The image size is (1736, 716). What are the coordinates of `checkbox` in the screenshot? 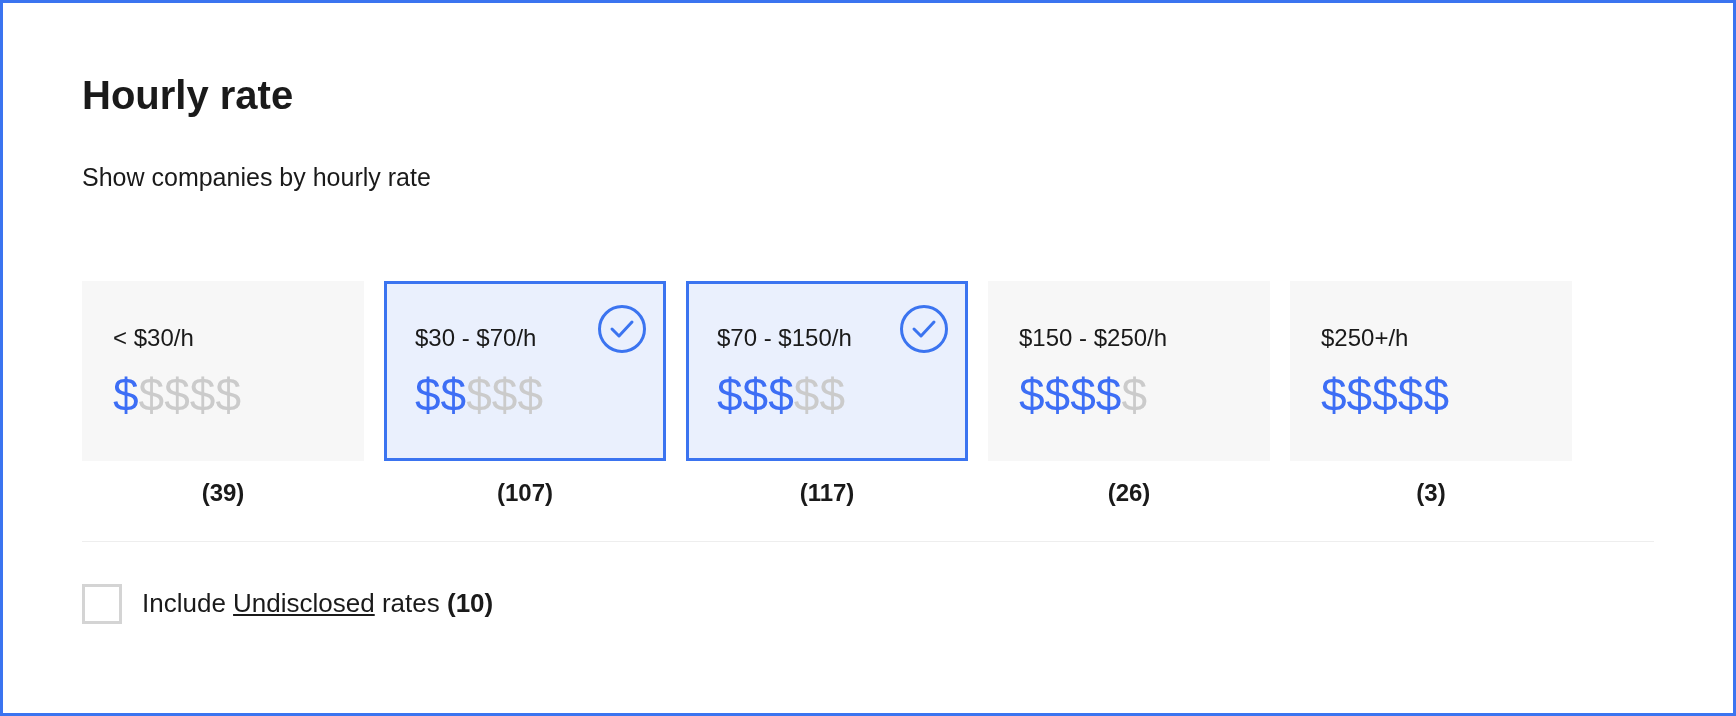 It's located at (102, 603).